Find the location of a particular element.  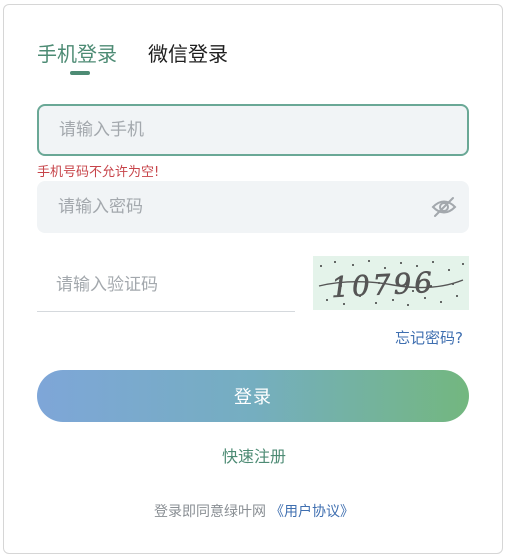

captcha-image: 10796 is located at coordinates (391, 283).